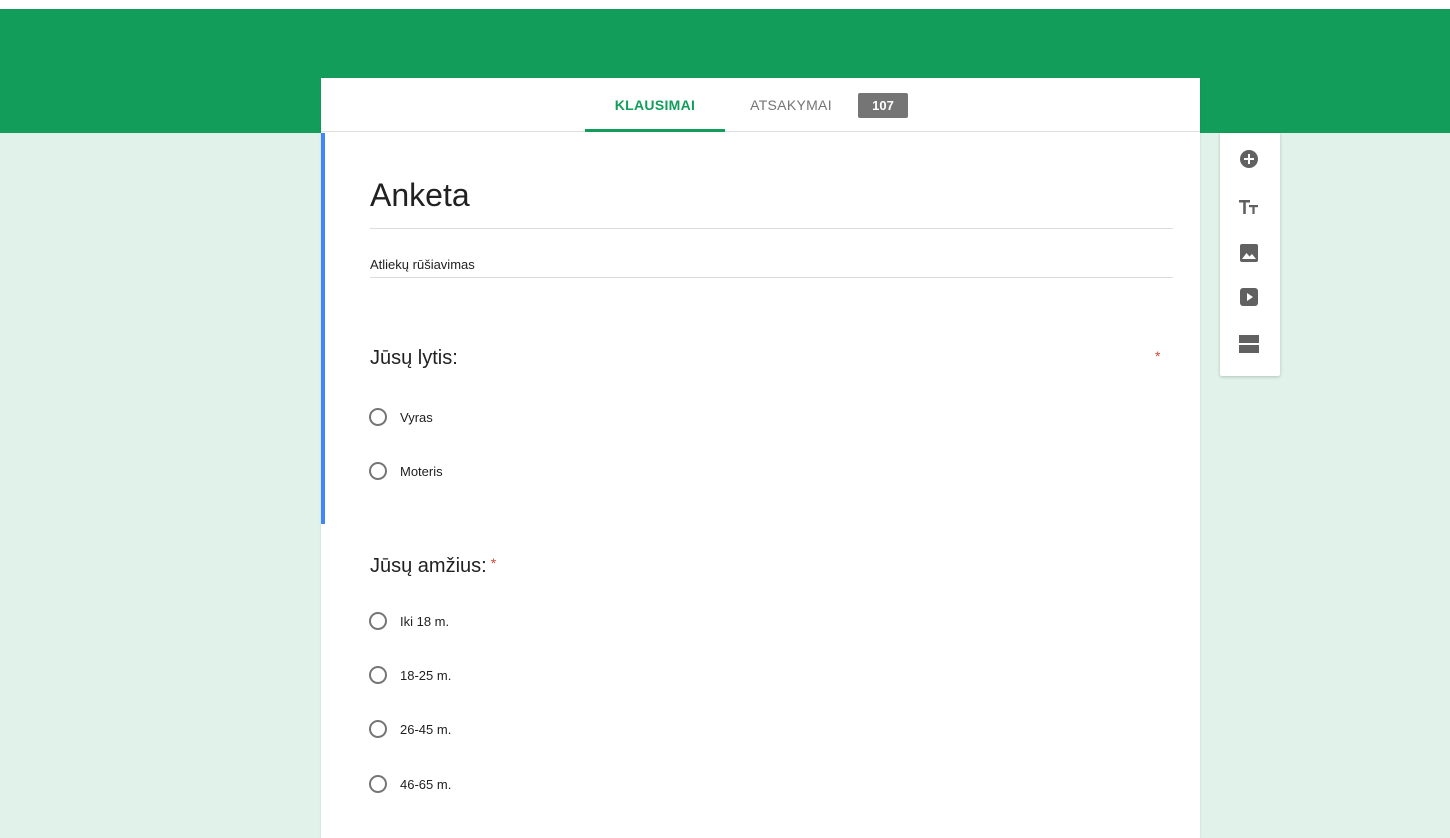 The width and height of the screenshot is (1450, 838). I want to click on tab-responses: ATSAKYMAI, so click(791, 105).